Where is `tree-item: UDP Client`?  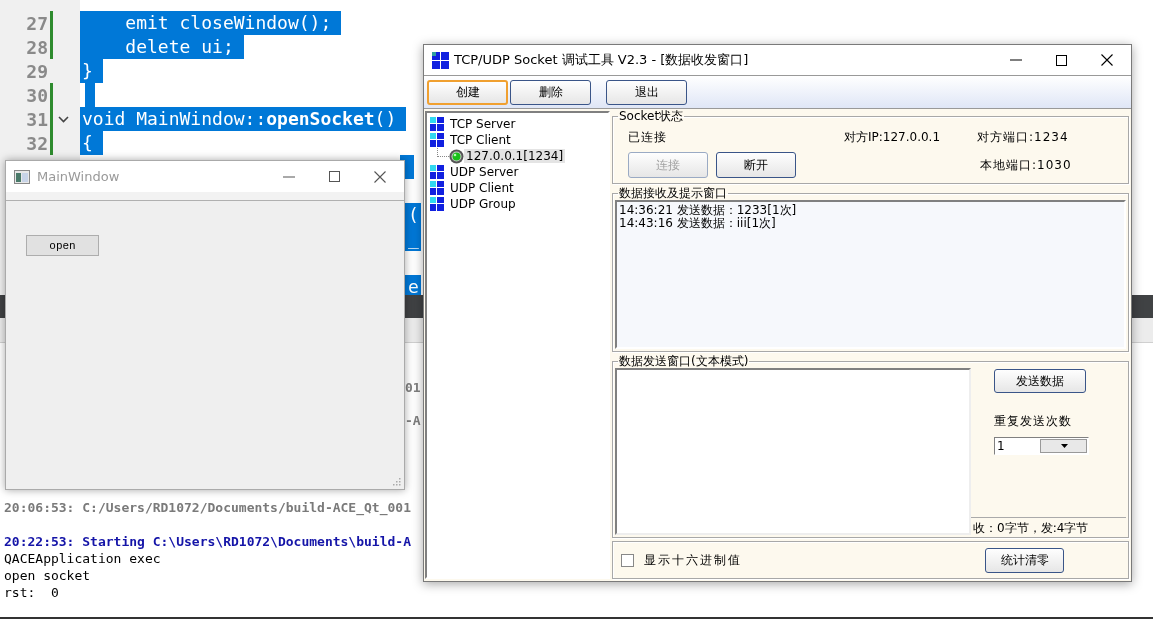 tree-item: UDP Client is located at coordinates (482, 188).